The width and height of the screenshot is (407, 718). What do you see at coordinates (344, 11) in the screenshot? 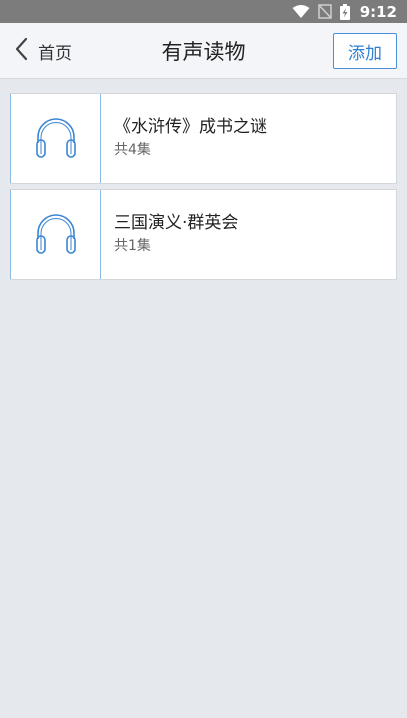
I see `battery-charging-icon` at bounding box center [344, 11].